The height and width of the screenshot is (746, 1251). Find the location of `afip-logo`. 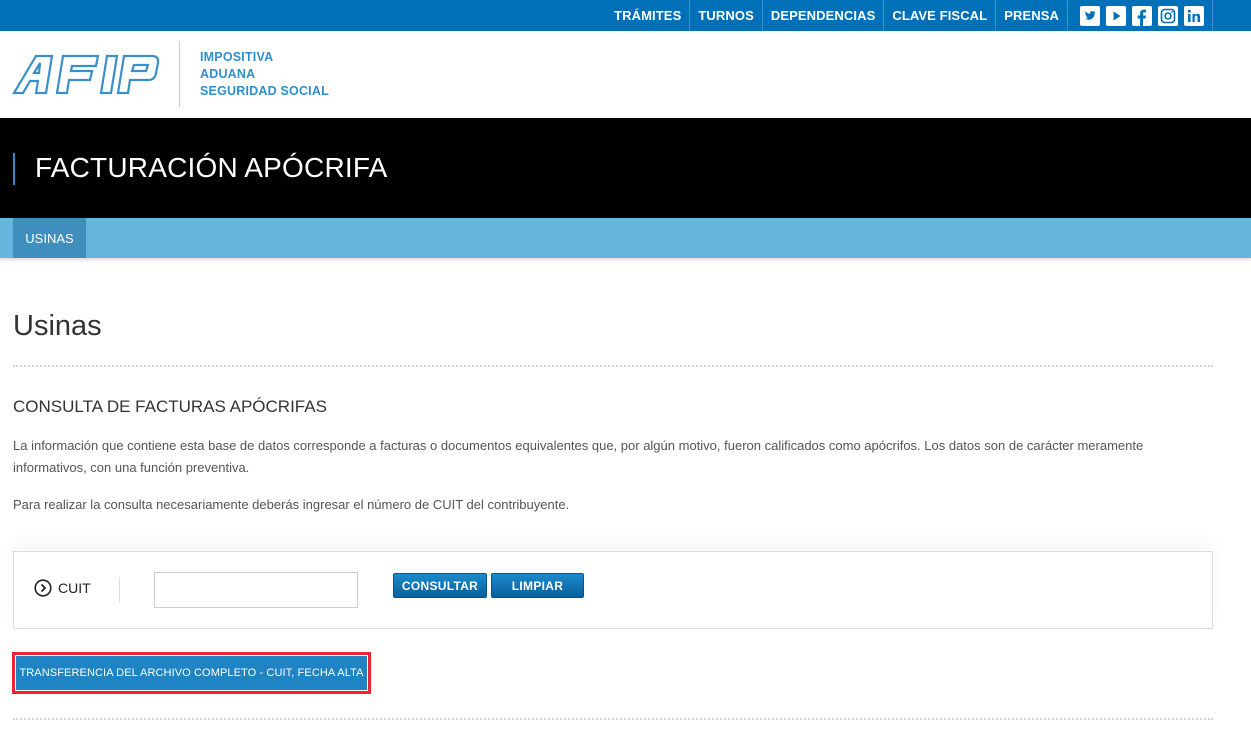

afip-logo is located at coordinates (86, 74).